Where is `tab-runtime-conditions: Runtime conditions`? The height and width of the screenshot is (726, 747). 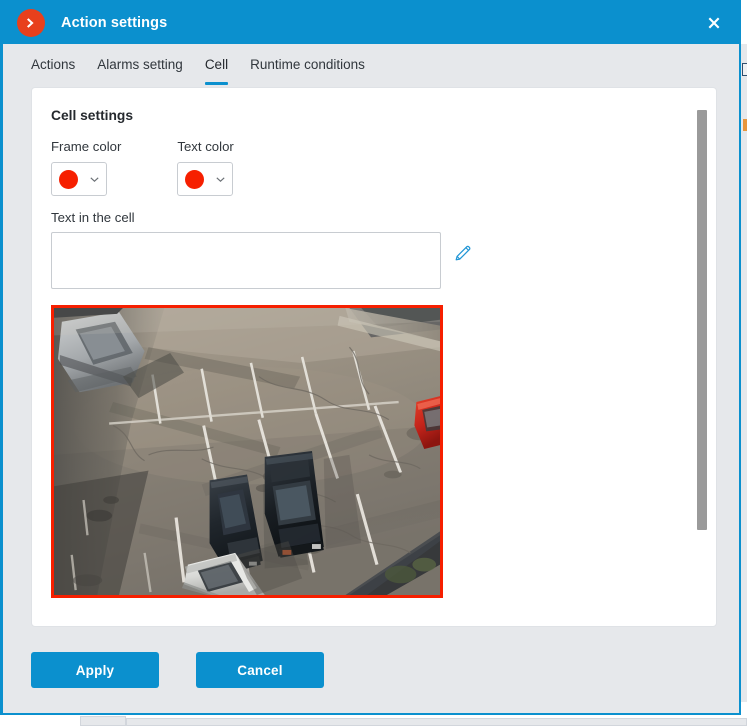 tab-runtime-conditions: Runtime conditions is located at coordinates (314, 65).